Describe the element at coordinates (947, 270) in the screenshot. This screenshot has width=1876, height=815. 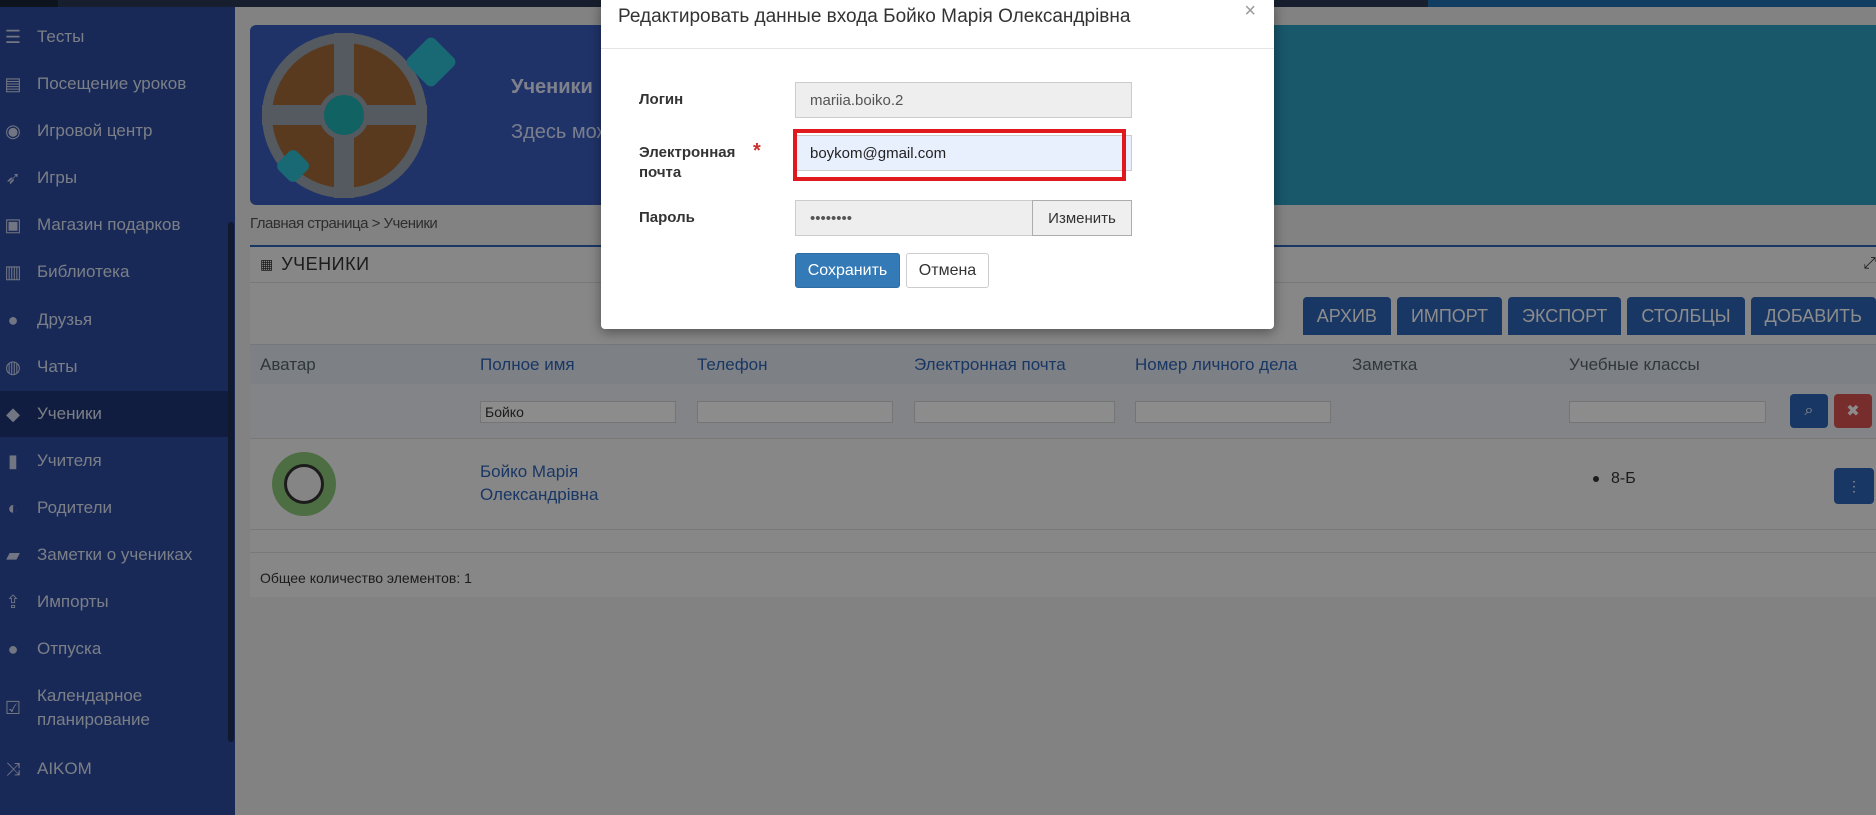
I see `cancel-button: Отмена` at that location.